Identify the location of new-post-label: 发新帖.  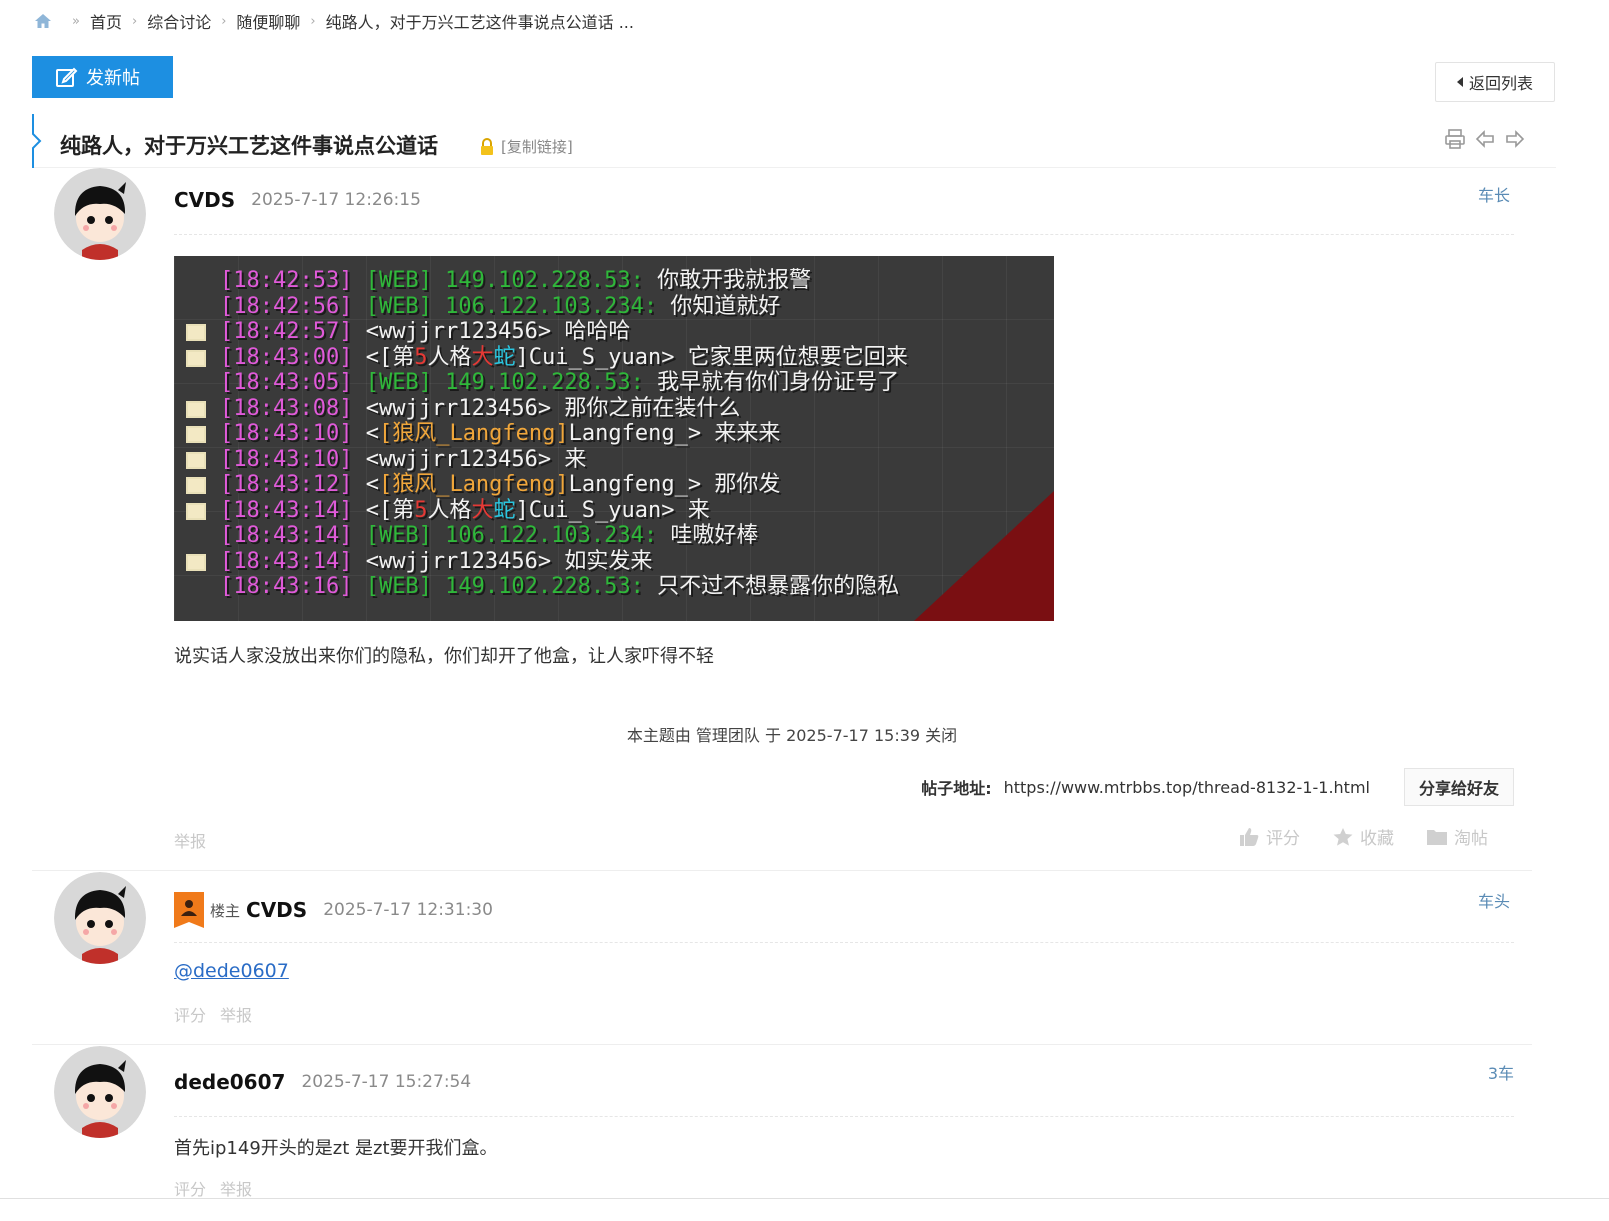
(113, 78).